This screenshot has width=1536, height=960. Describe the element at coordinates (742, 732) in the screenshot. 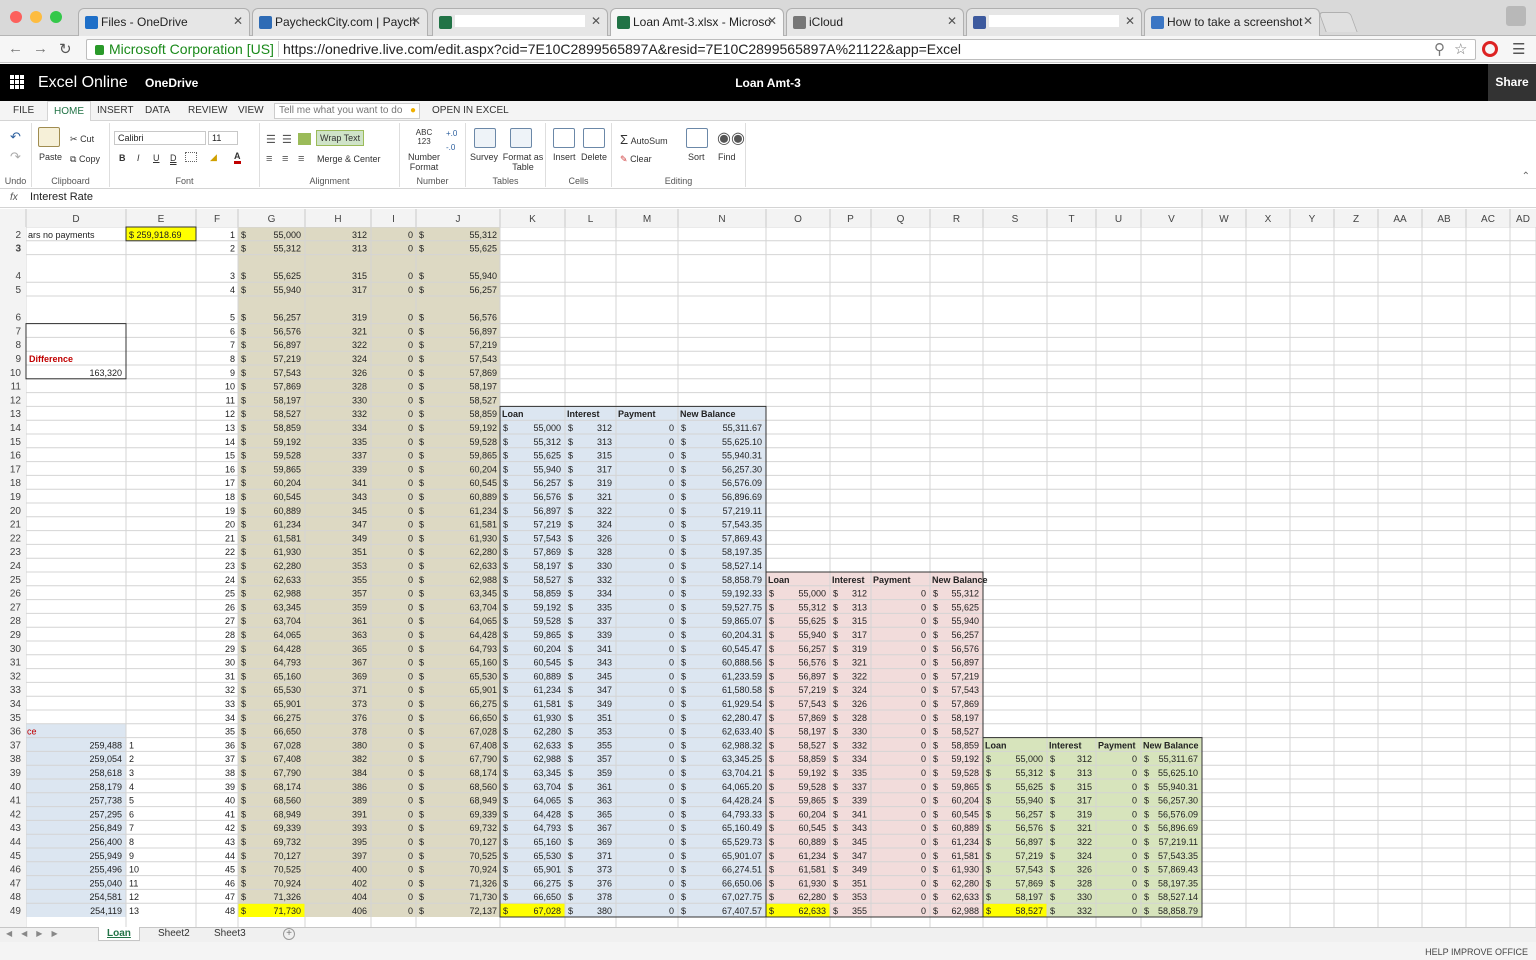

I see `blue-table-balance: 62,633.40` at that location.